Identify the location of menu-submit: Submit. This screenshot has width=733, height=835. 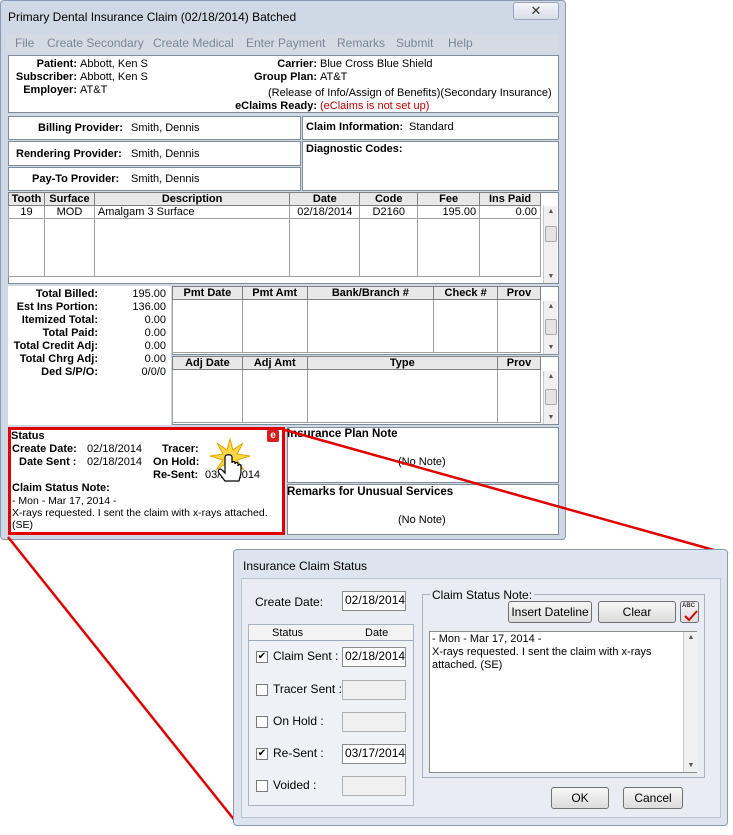
(414, 43).